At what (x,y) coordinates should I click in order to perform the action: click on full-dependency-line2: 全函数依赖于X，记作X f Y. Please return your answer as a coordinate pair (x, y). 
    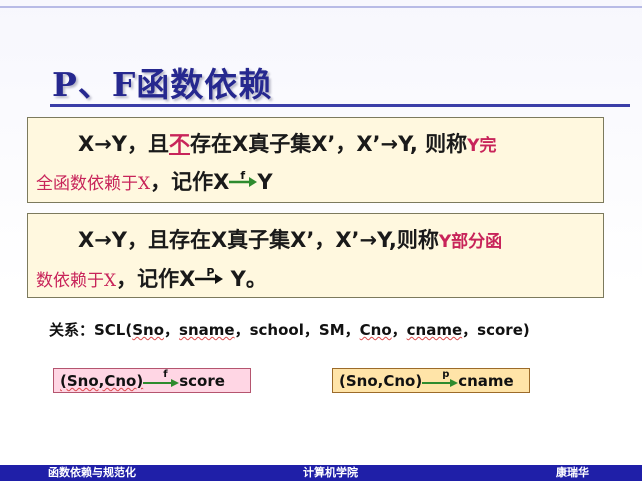
    Looking at the image, I should click on (154, 182).